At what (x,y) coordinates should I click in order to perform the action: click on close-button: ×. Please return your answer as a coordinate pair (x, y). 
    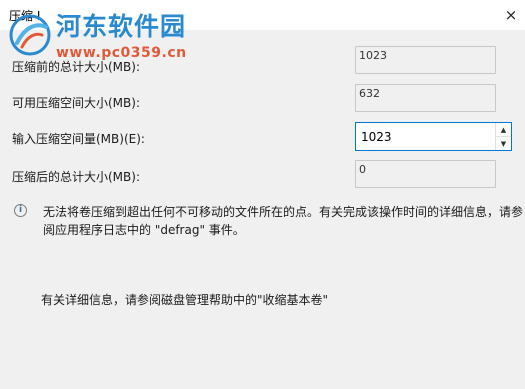
    Looking at the image, I should click on (511, 15).